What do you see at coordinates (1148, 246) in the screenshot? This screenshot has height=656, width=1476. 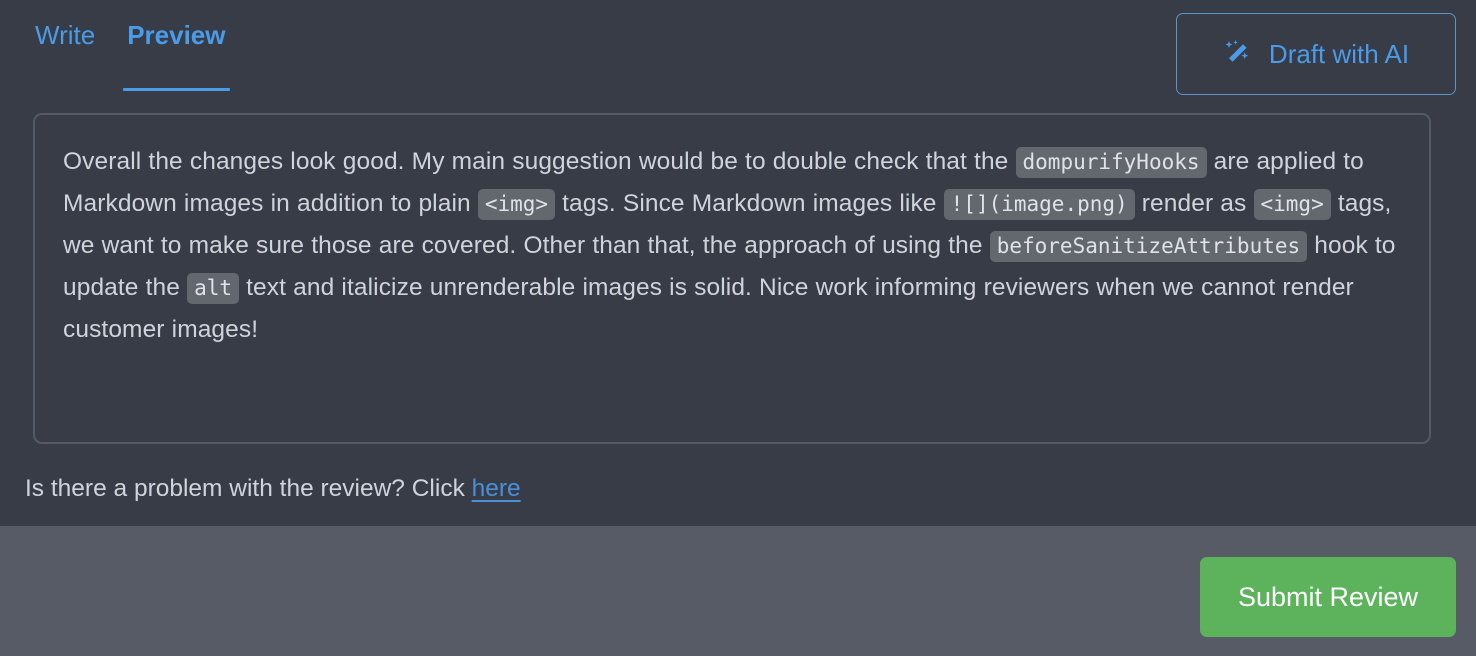 I see `inline-code-span: beforeSanitizeAttributes` at bounding box center [1148, 246].